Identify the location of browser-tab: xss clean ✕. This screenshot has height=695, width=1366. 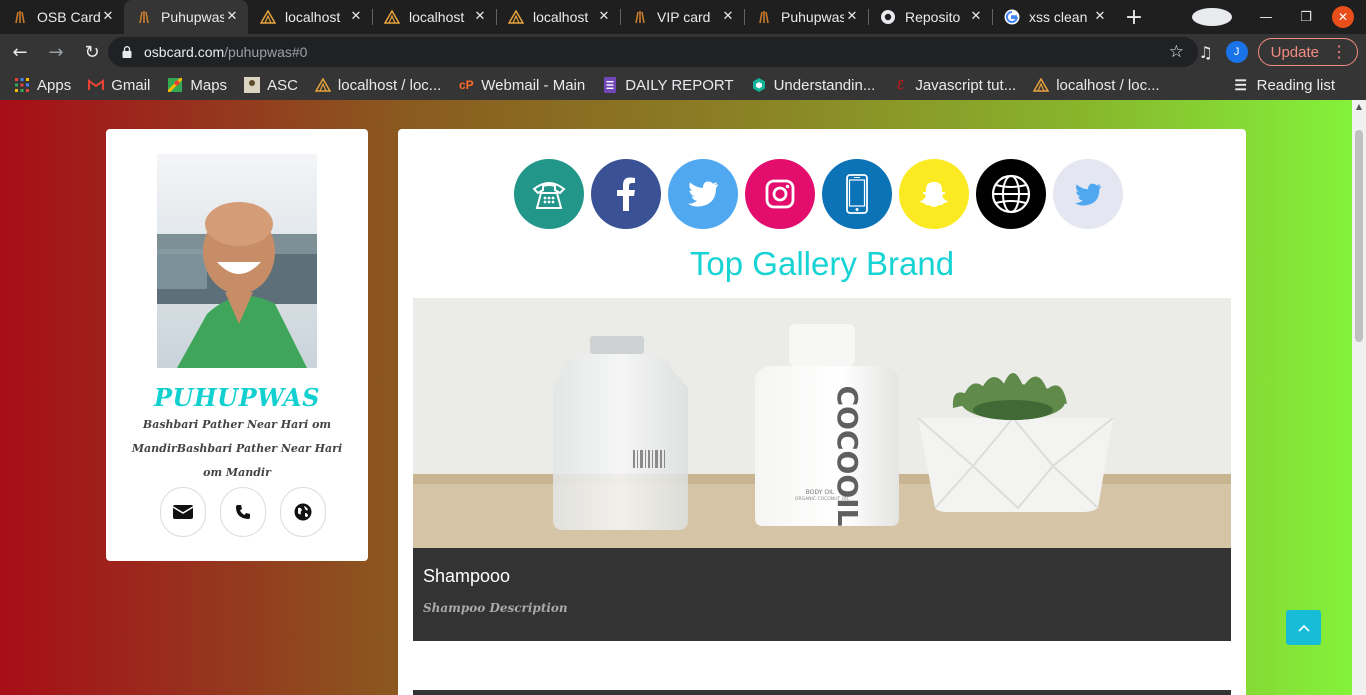
(1054, 17).